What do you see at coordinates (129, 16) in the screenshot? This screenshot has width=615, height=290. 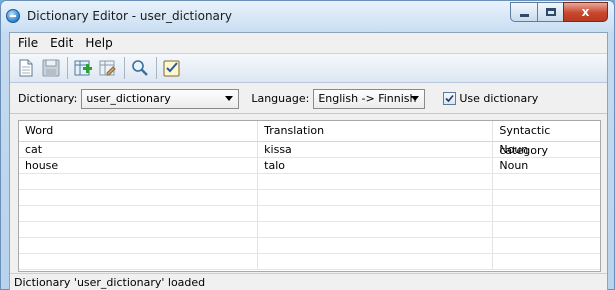 I see `window-title: Dictionary Editor - user_dictionary` at bounding box center [129, 16].